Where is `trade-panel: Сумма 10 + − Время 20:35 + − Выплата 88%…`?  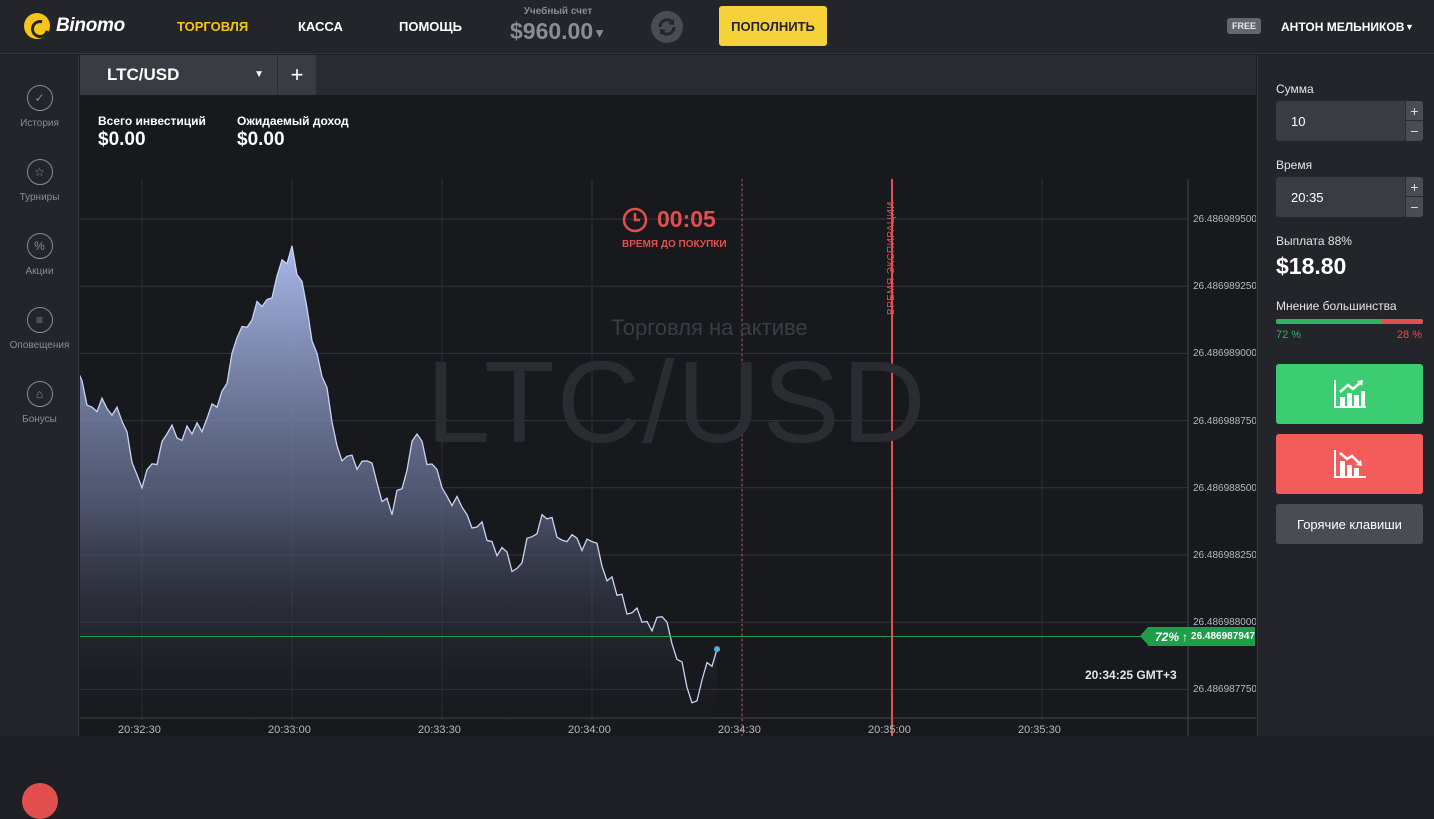 trade-panel: Сумма 10 + − Время 20:35 + − Выплата 88%… is located at coordinates (1345, 395).